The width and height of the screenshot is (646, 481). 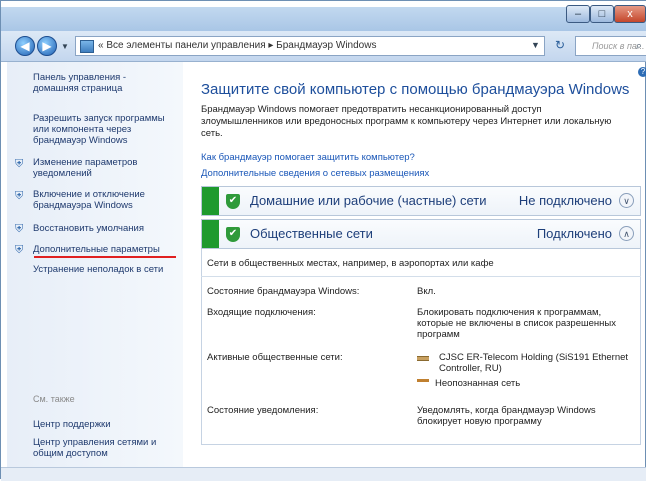 I want to click on title-bar-top-strip, so click(x=323, y=4).